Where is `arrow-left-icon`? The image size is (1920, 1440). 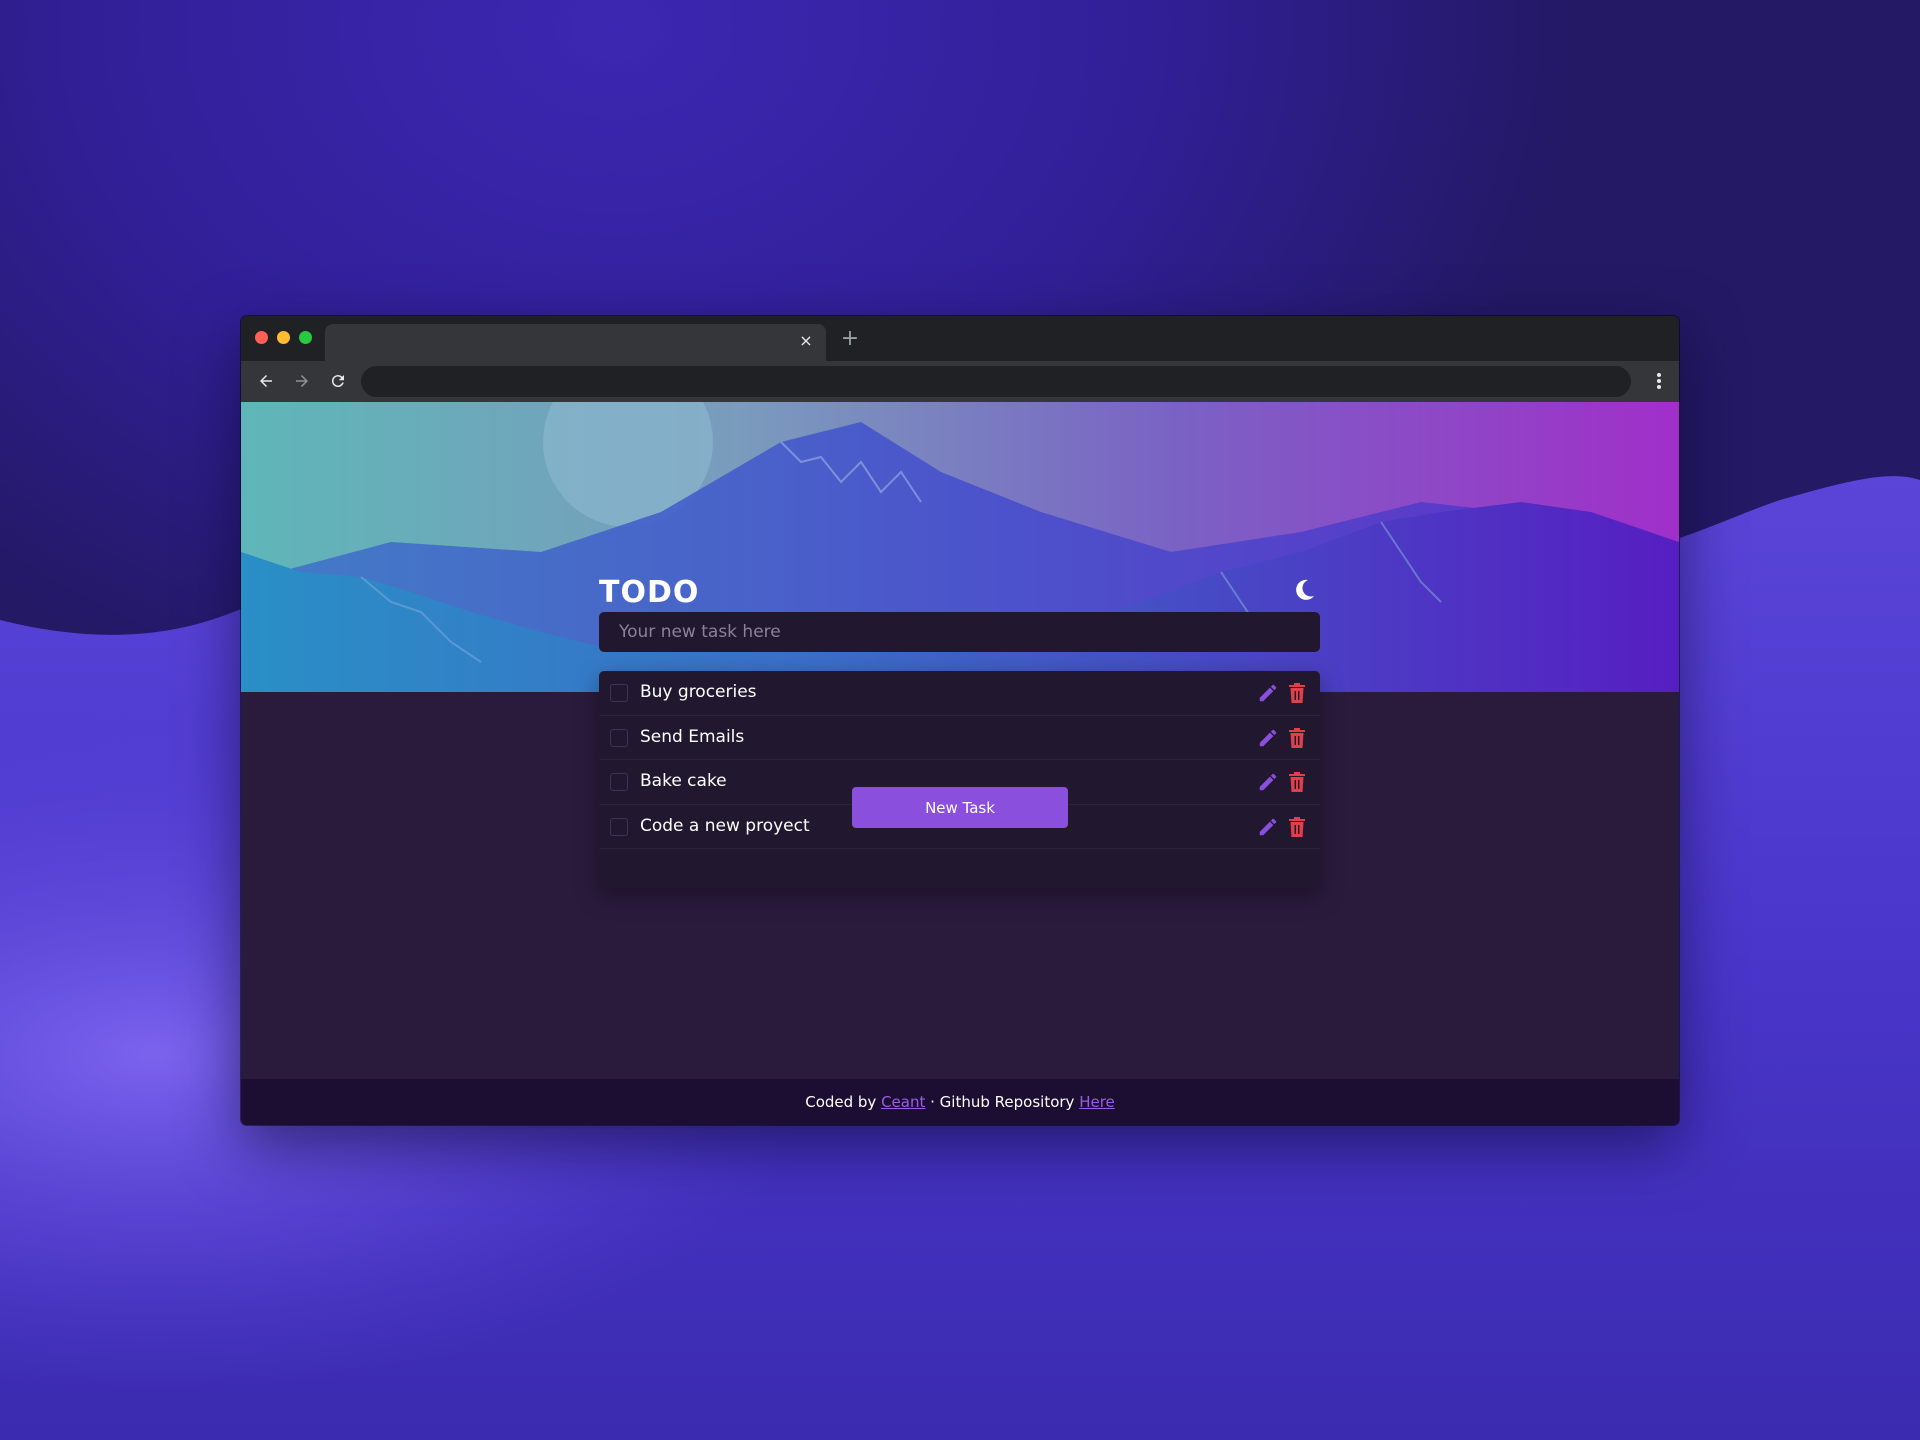
arrow-left-icon is located at coordinates (266, 381).